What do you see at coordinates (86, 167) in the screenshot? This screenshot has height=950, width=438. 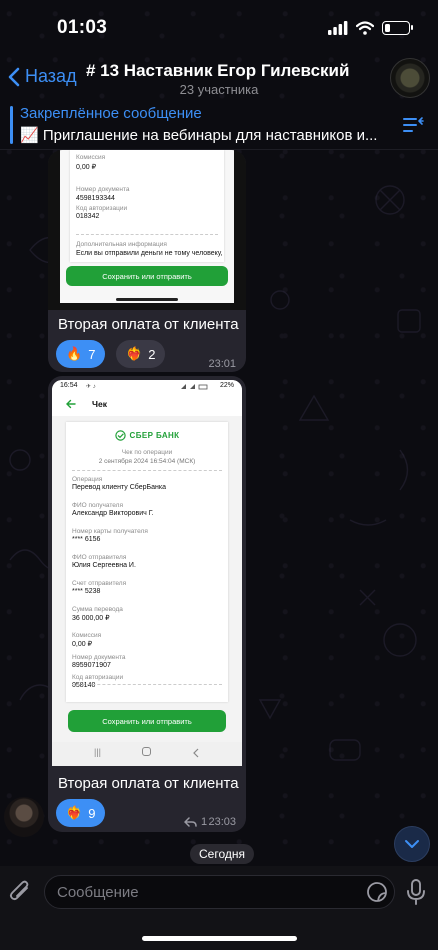 I see `commission-value-1: 0,00 ₽` at bounding box center [86, 167].